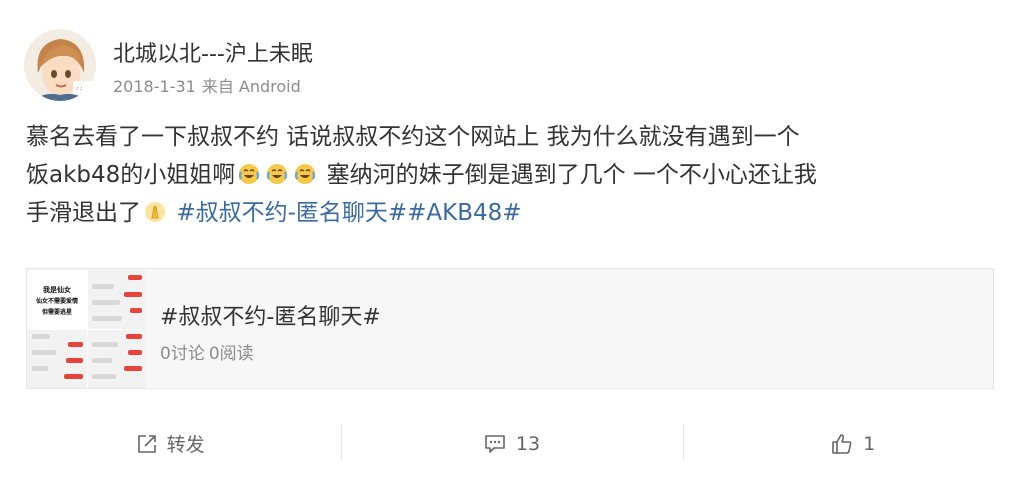  What do you see at coordinates (57, 301) in the screenshot?
I see `thumb-text-2: 仙女不需要爱情` at bounding box center [57, 301].